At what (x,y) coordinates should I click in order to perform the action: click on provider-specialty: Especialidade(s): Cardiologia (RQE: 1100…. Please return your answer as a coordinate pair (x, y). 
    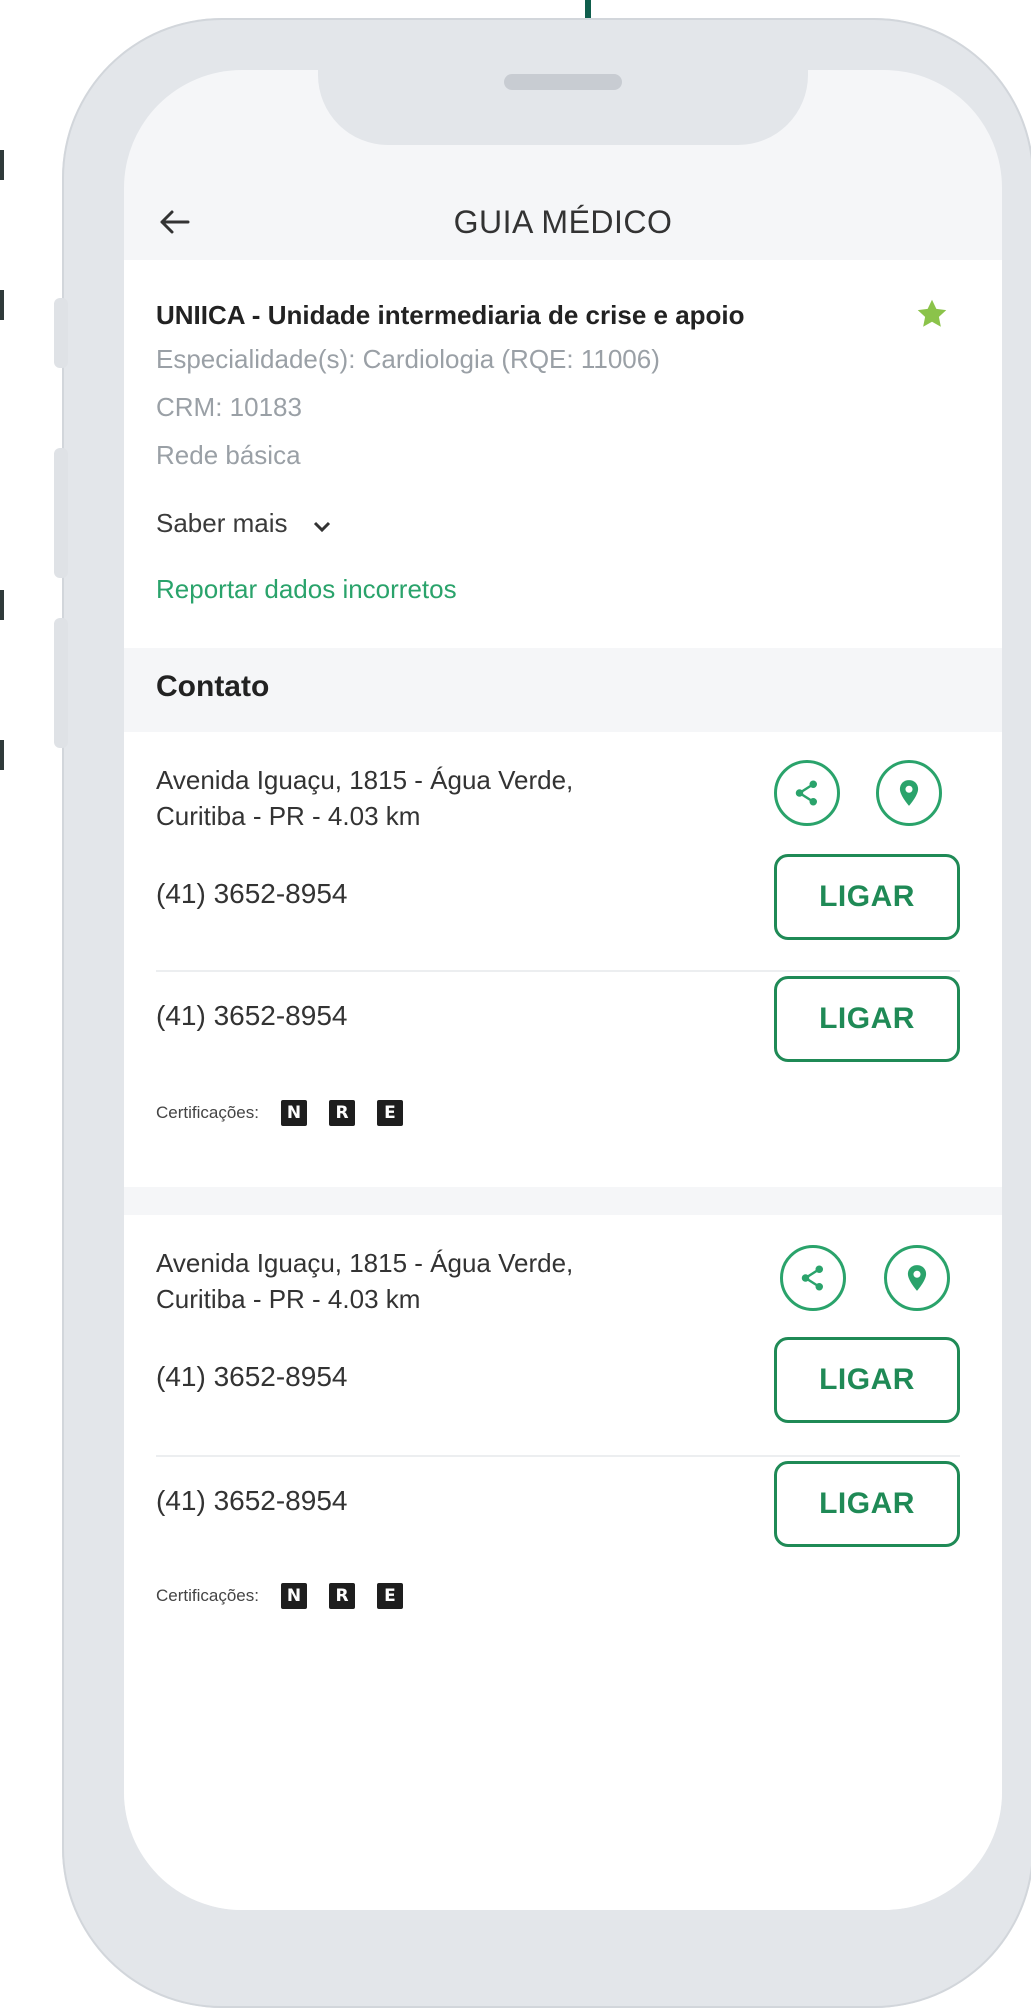
    Looking at the image, I should click on (408, 359).